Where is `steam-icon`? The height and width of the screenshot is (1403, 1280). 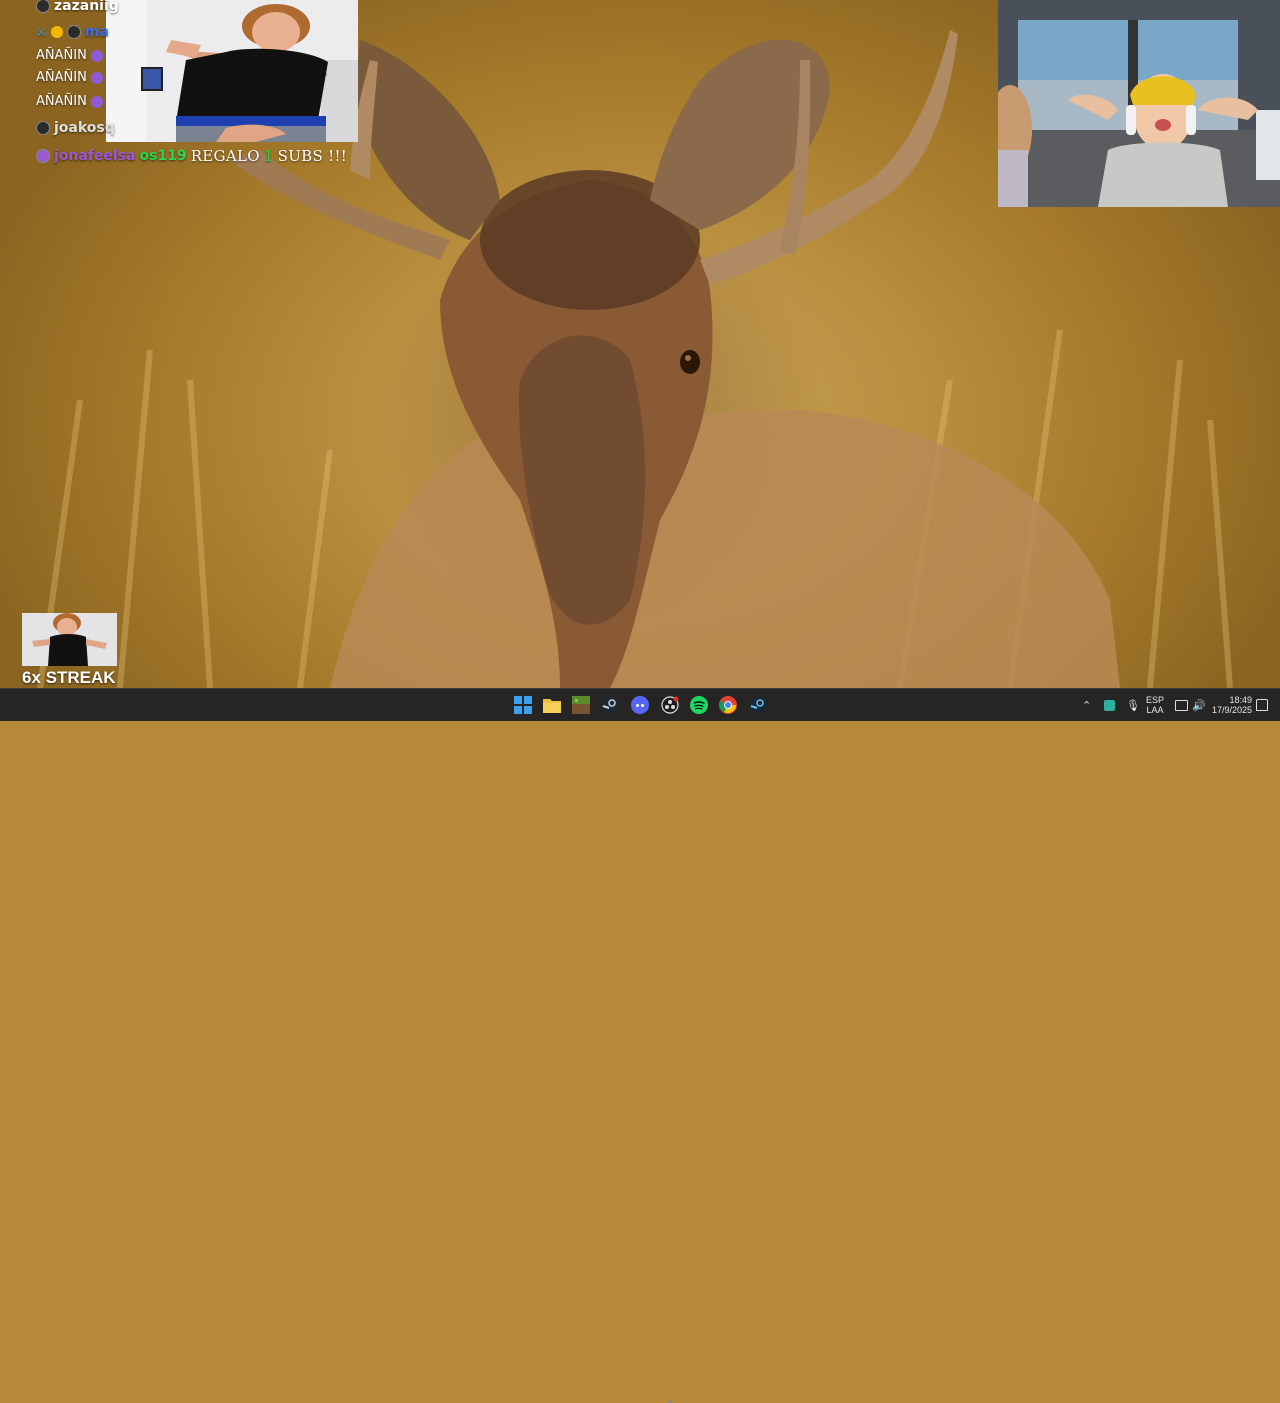 steam-icon is located at coordinates (610, 705).